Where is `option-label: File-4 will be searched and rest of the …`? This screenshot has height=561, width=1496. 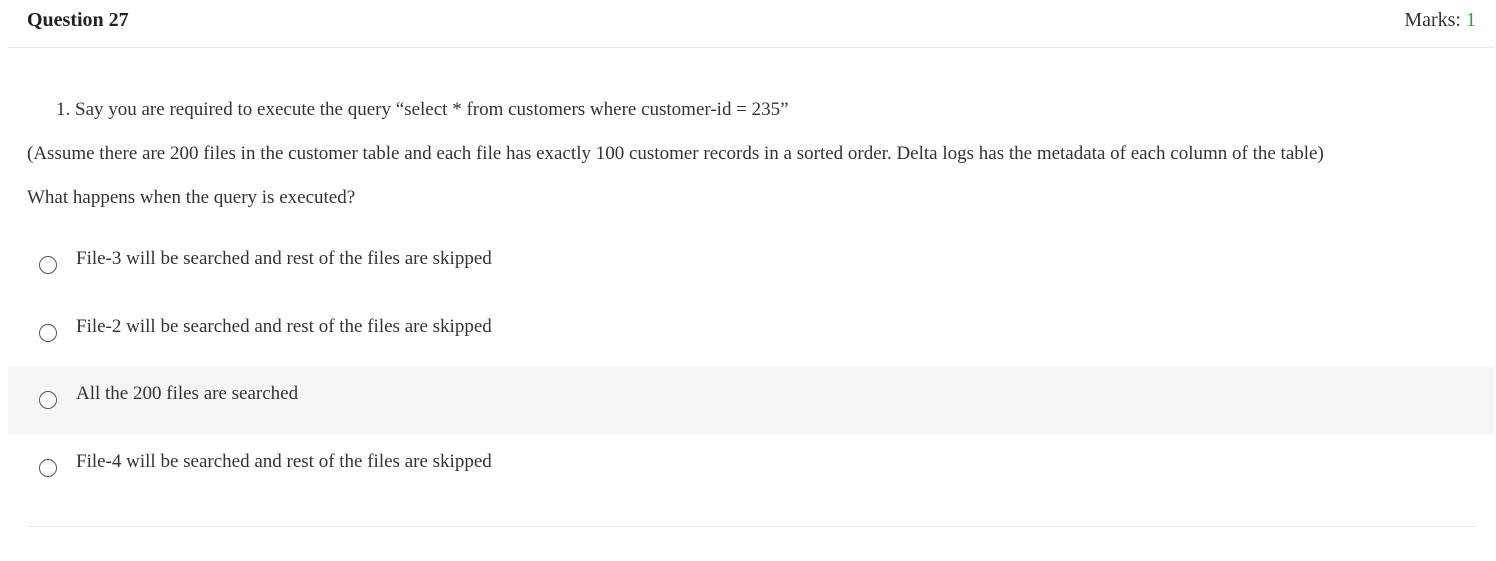 option-label: File-4 will be searched and rest of the … is located at coordinates (284, 461).